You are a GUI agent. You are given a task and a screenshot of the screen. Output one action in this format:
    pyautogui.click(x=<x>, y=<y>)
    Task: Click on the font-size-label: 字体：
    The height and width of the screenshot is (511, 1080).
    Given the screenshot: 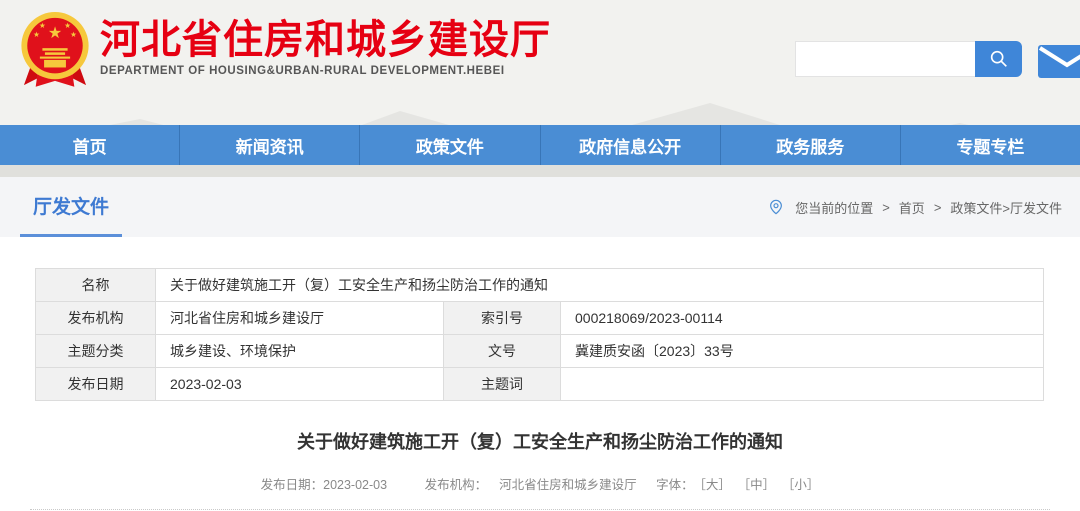 What is the action you would take?
    pyautogui.click(x=675, y=485)
    